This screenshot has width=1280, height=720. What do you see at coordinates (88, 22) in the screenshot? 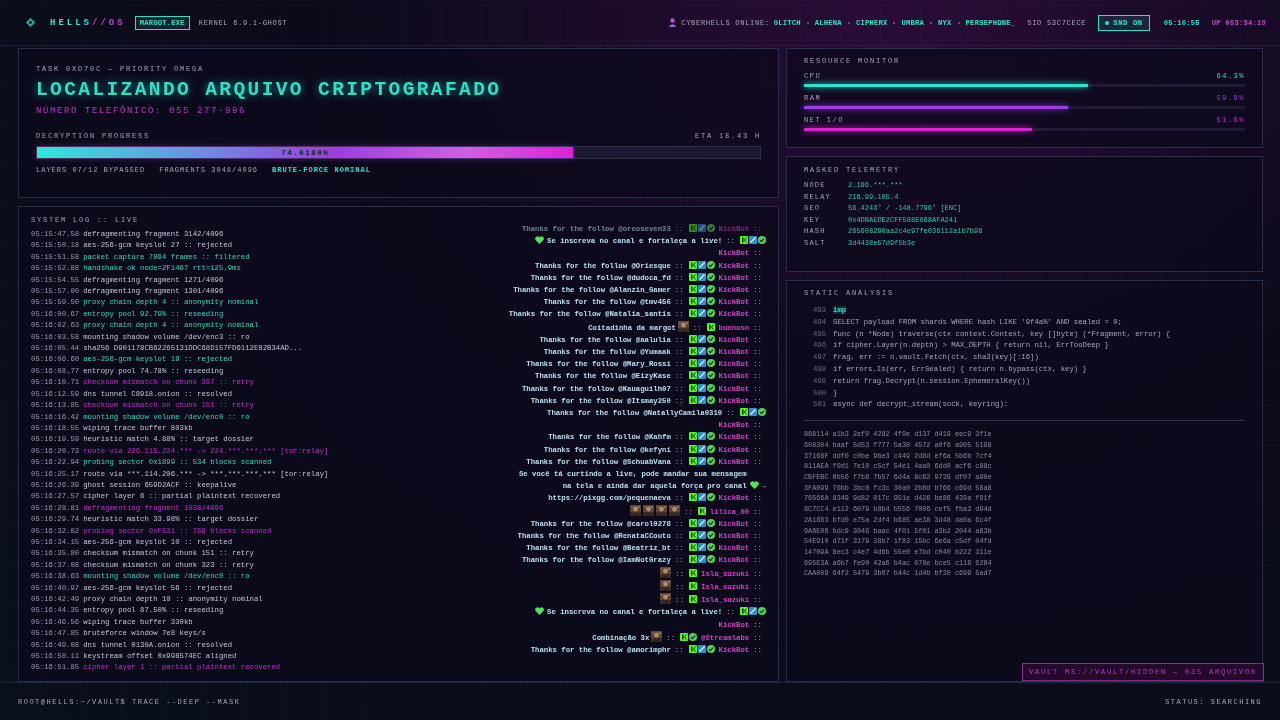
I see `app-logo: HELLS//OS` at bounding box center [88, 22].